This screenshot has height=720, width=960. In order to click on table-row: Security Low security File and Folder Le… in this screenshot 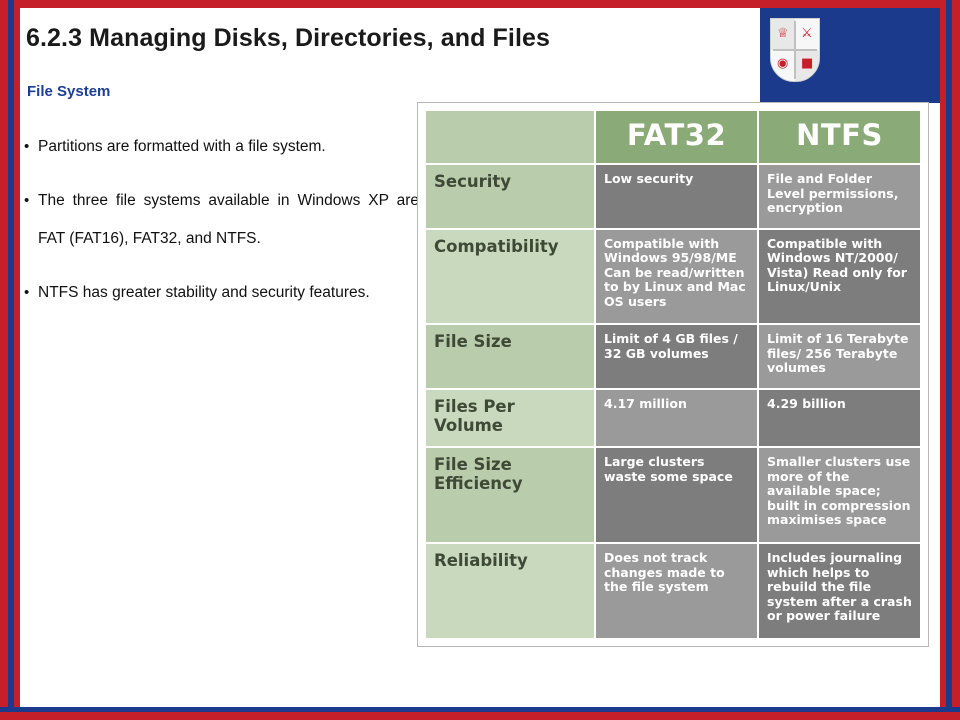, I will do `click(673, 196)`.